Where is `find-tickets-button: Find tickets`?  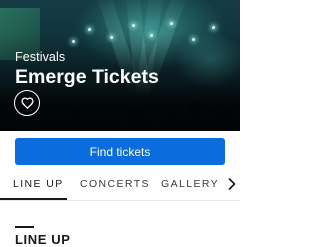 find-tickets-button: Find tickets is located at coordinates (120, 151).